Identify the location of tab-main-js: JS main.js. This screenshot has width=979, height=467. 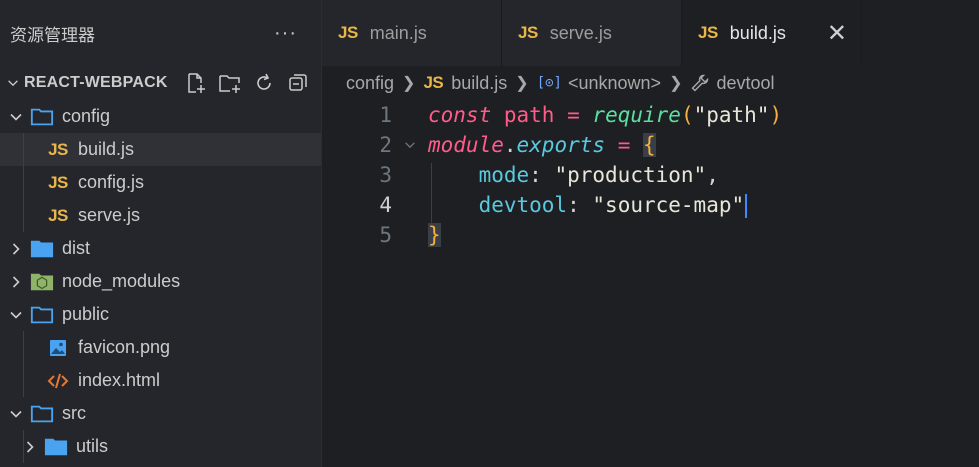
(412, 33).